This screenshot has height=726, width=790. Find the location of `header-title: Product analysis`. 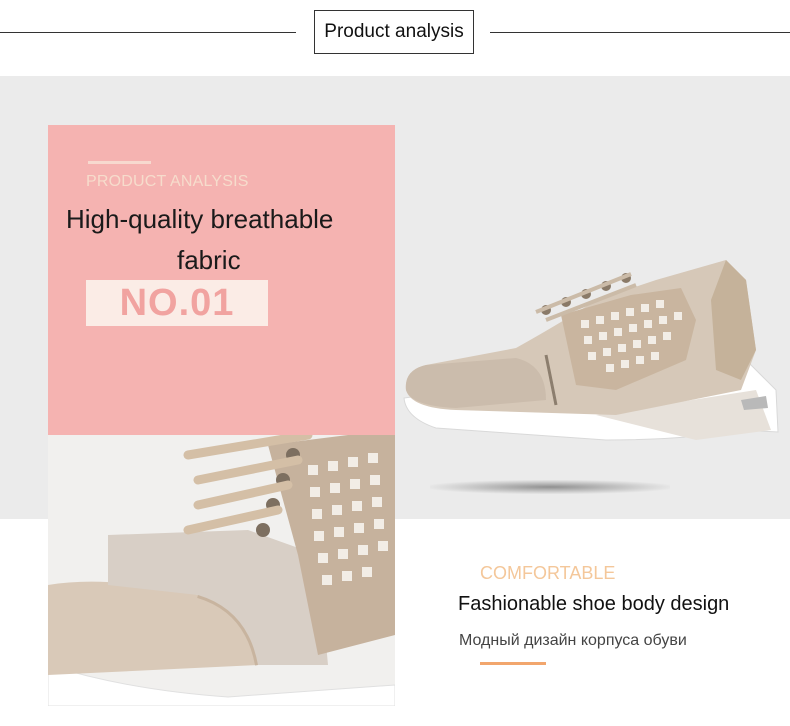

header-title: Product analysis is located at coordinates (394, 32).